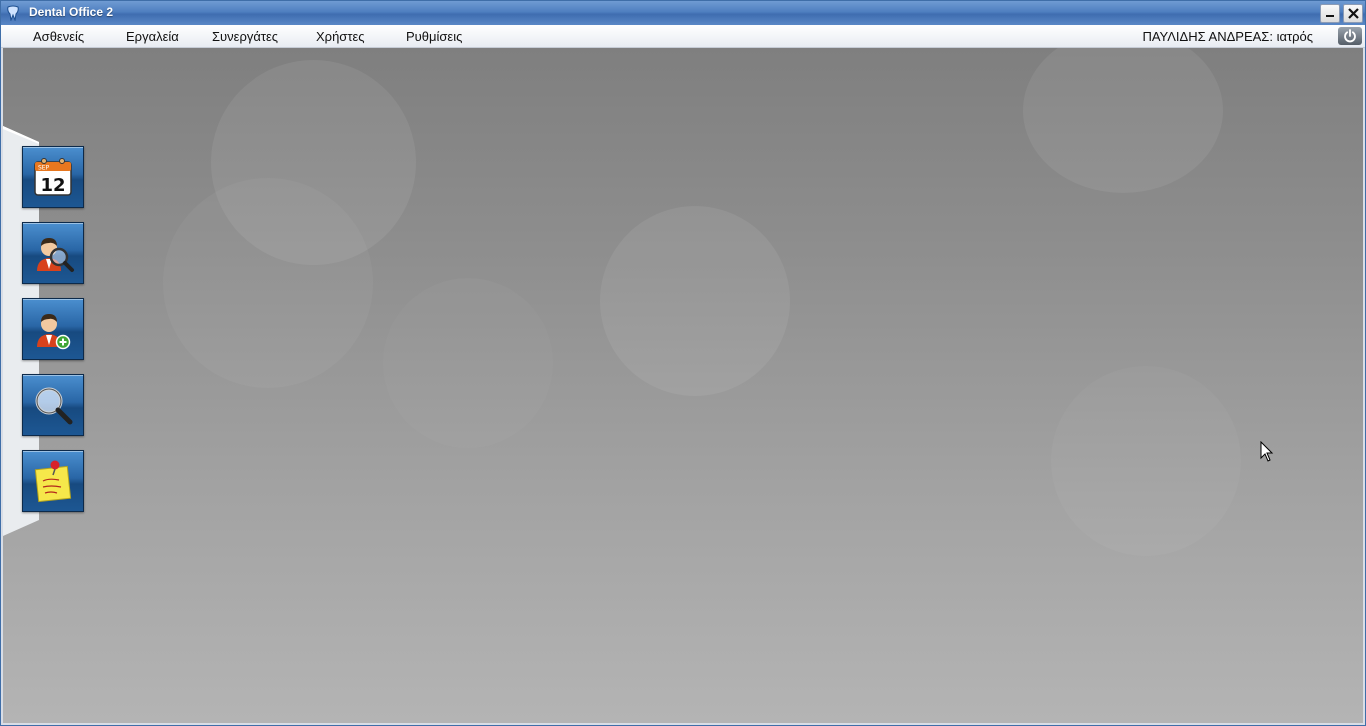  I want to click on search-button, so click(53, 405).